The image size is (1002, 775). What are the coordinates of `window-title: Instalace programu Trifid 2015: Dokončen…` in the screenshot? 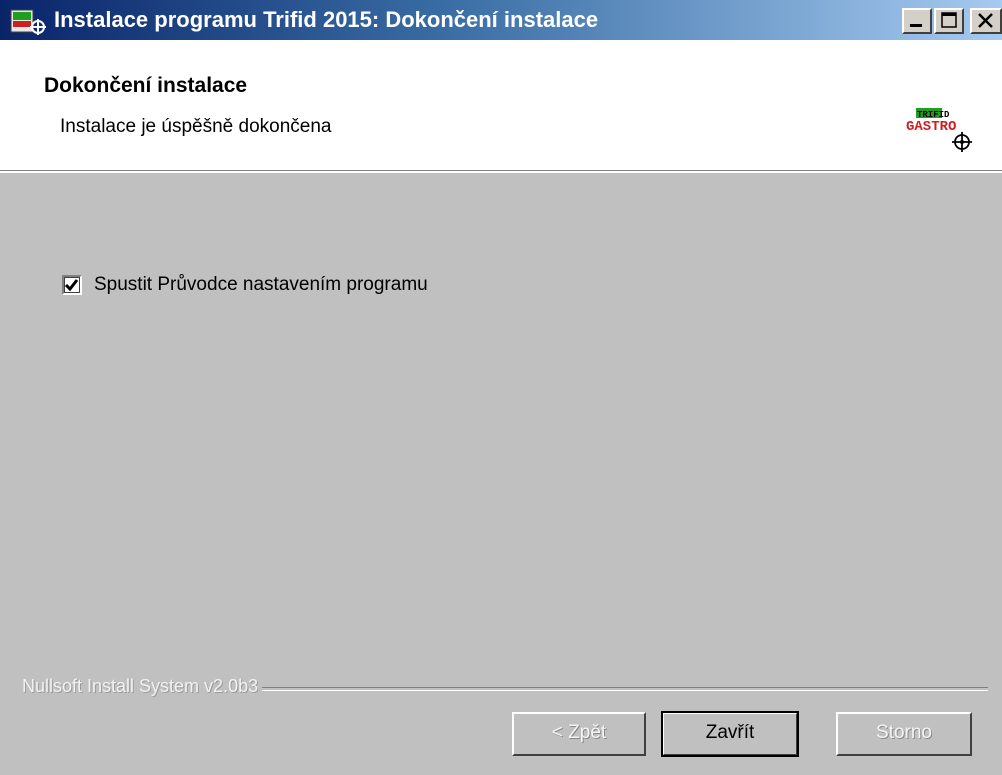 It's located at (326, 19).